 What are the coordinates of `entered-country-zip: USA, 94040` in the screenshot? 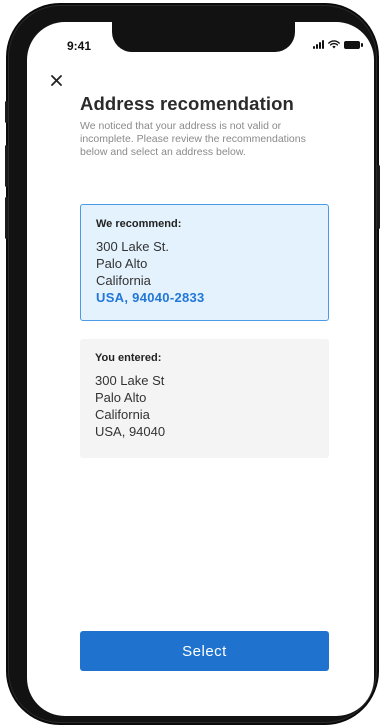 It's located at (130, 431).